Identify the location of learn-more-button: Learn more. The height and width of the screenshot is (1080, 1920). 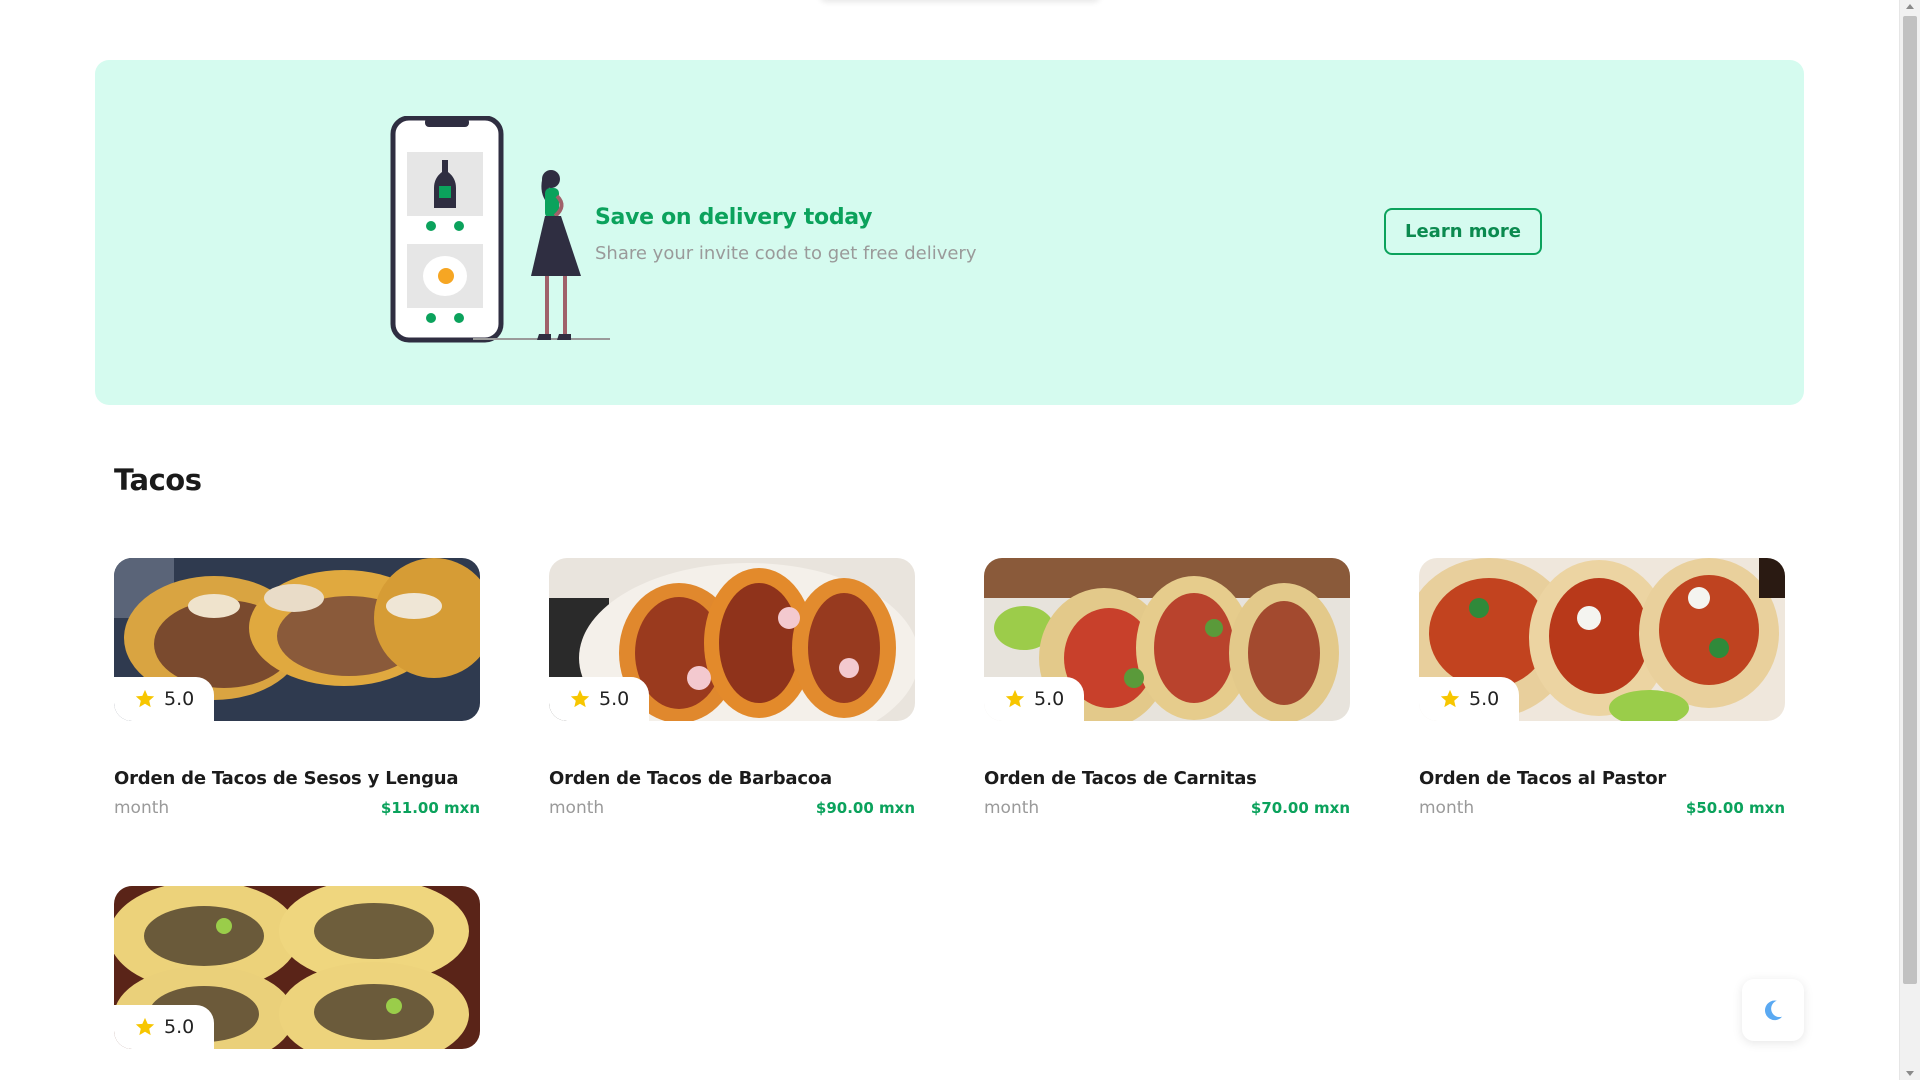
(1463, 231).